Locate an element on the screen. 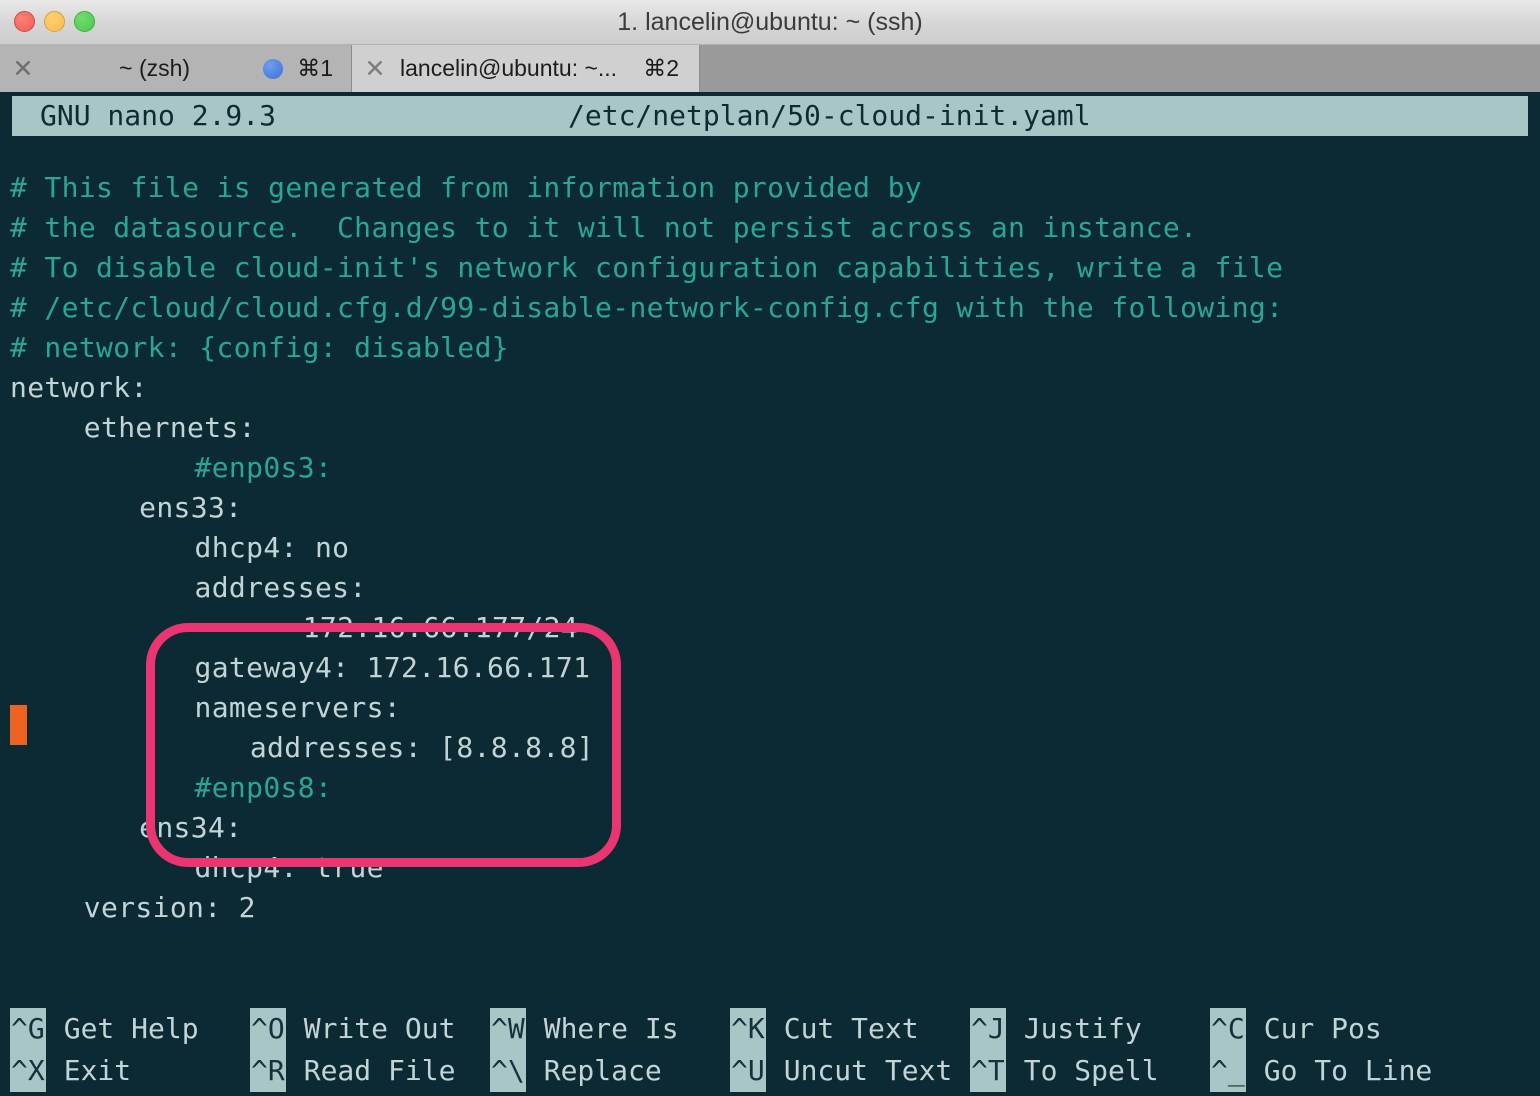  code-line: dhcp4: no is located at coordinates (272, 547).